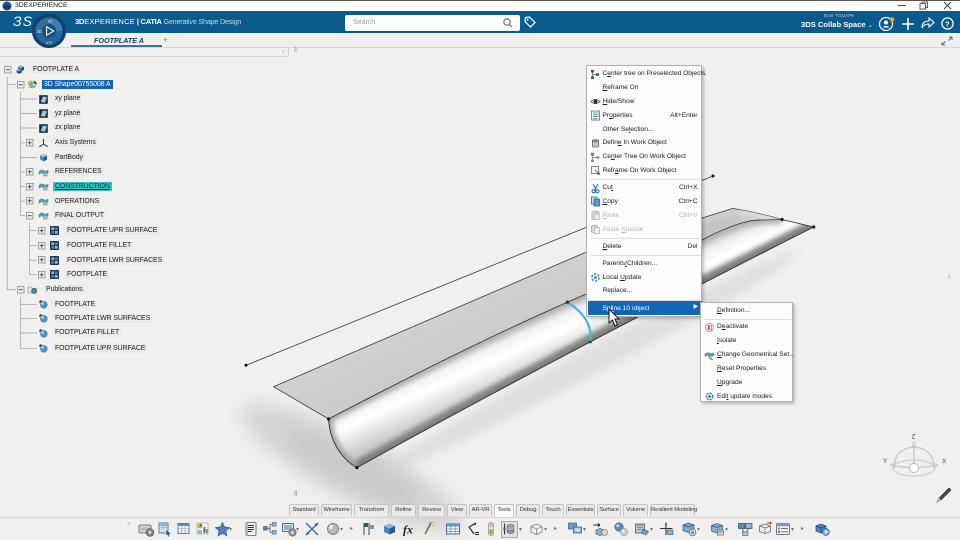 This screenshot has width=960, height=540. What do you see at coordinates (39, 31) in the screenshot?
I see `svg-text: 3D` at bounding box center [39, 31].